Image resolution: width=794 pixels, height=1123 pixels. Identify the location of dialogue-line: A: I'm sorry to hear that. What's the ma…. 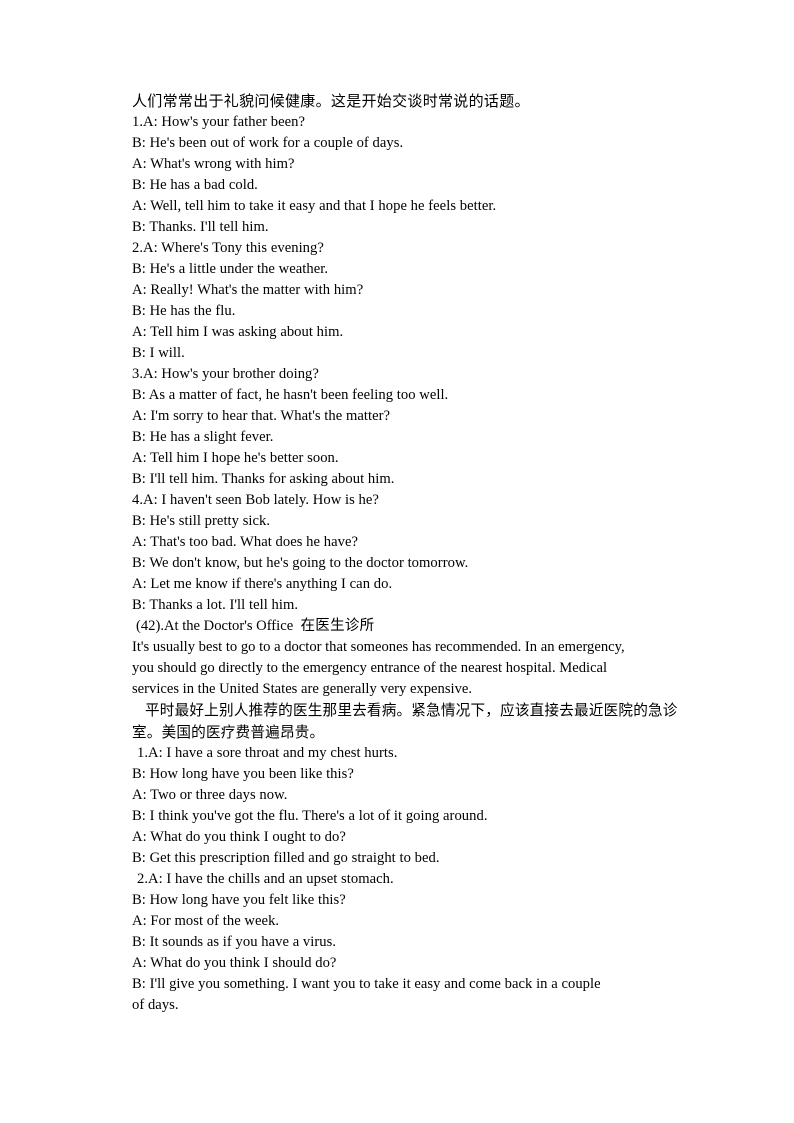
(261, 416).